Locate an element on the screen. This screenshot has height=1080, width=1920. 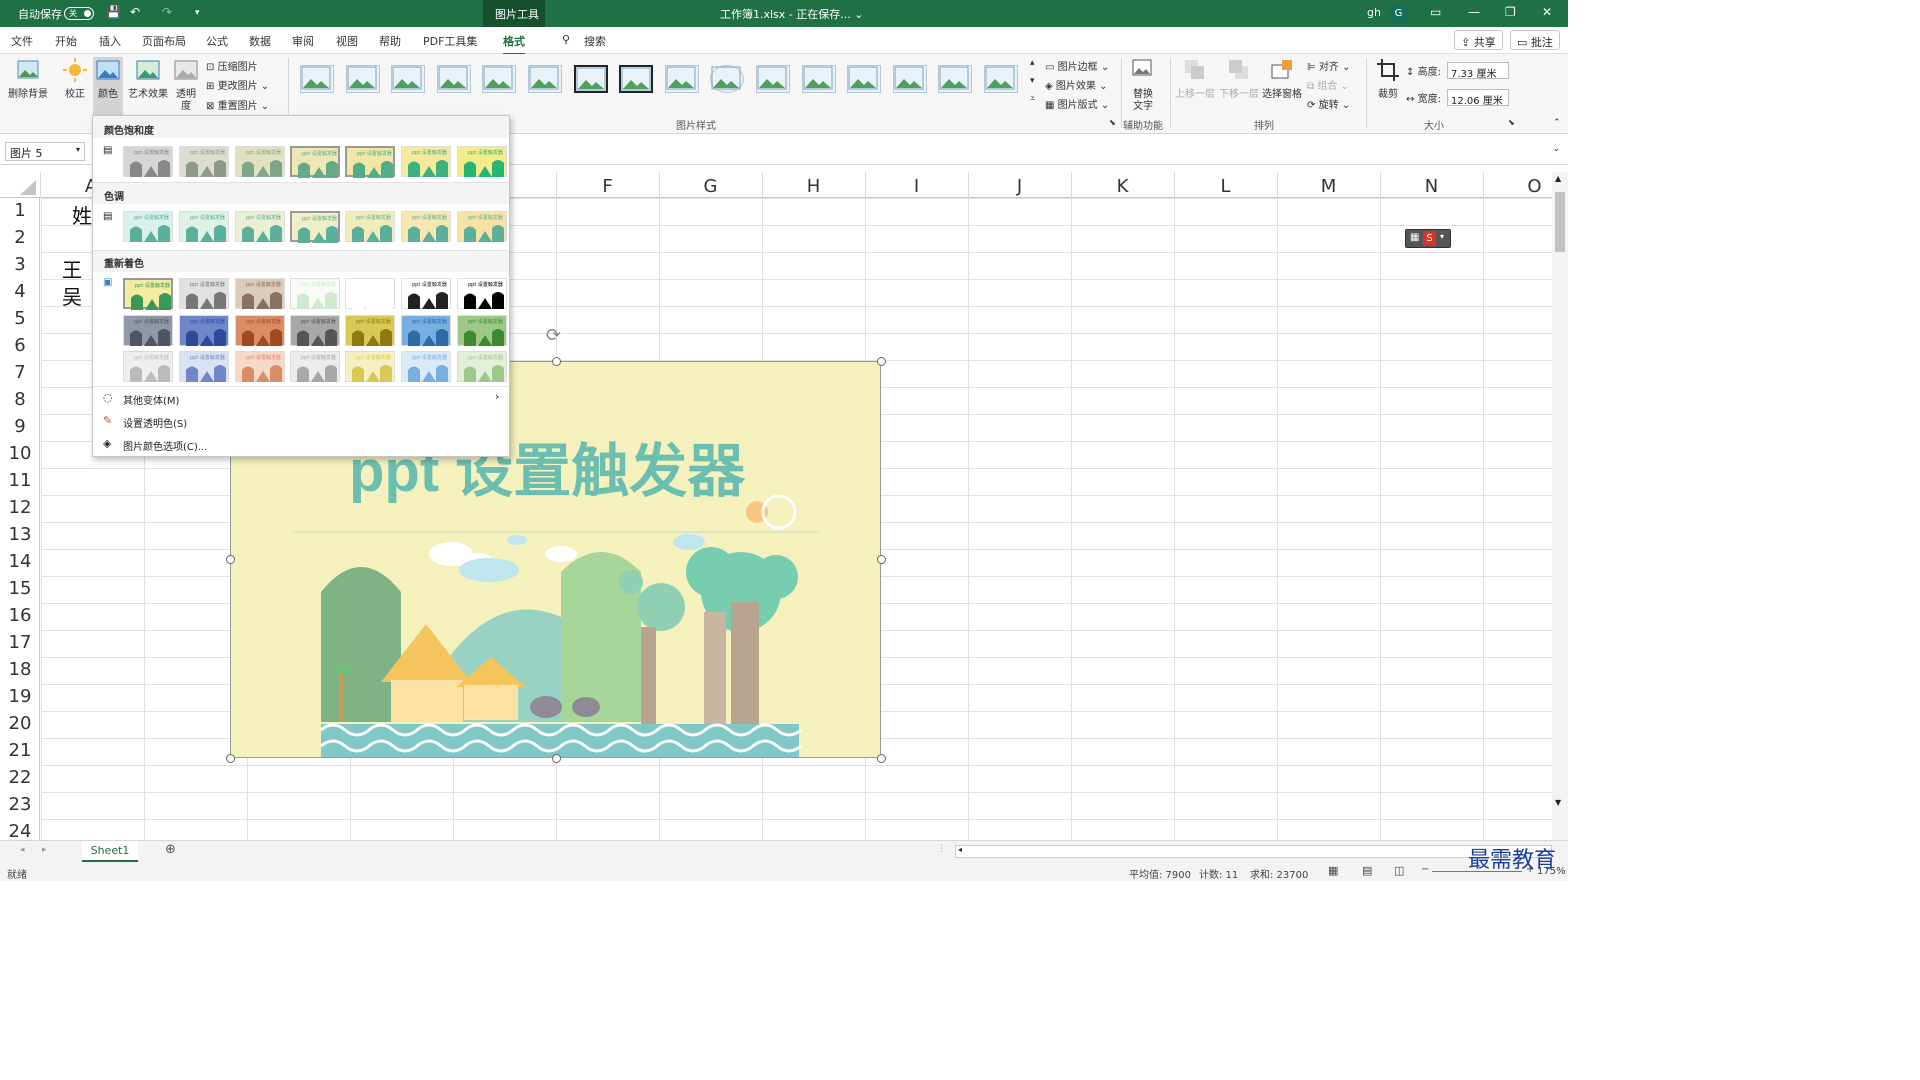
undo-icon: ↶ is located at coordinates (135, 12).